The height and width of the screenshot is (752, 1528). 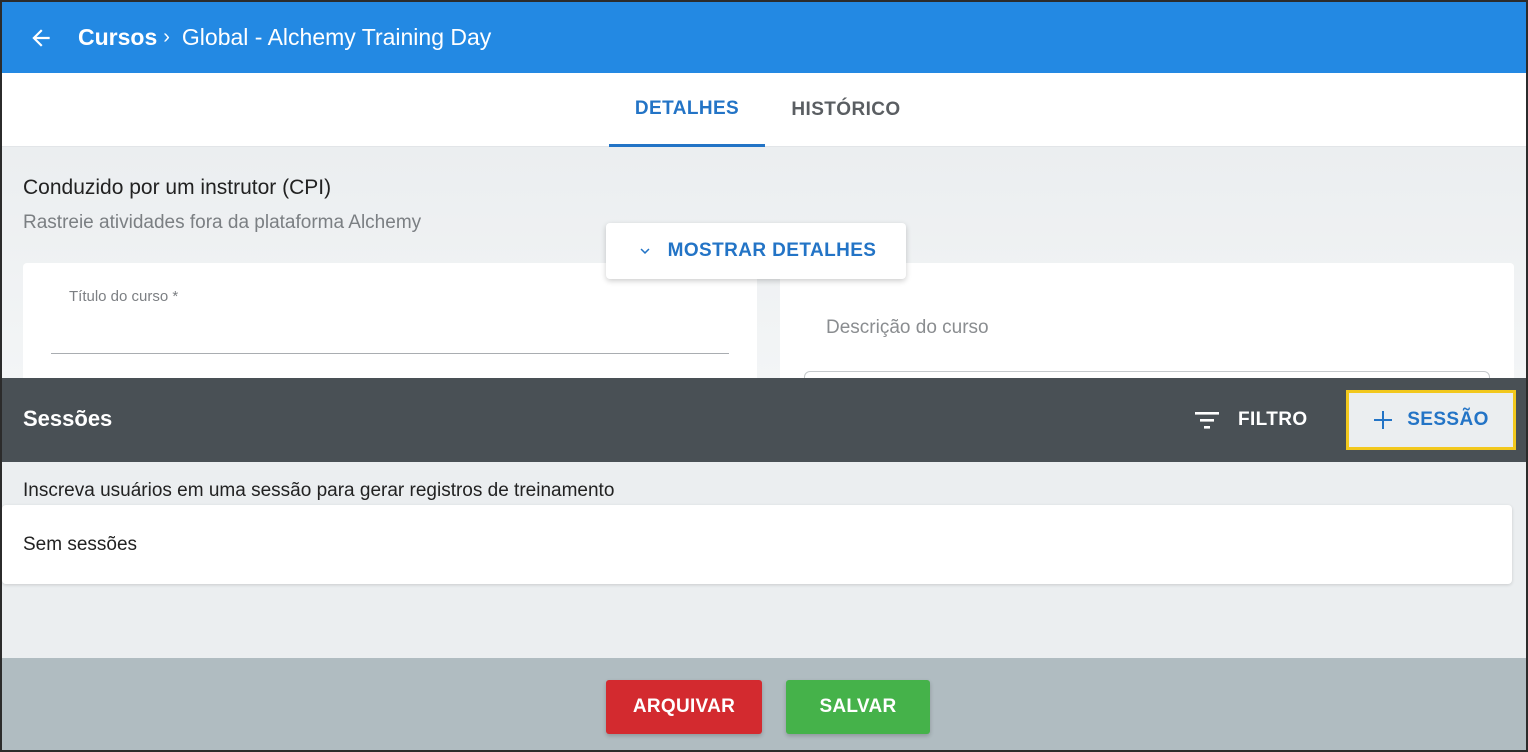 I want to click on course-title-card: Título do curso *, so click(x=390, y=323).